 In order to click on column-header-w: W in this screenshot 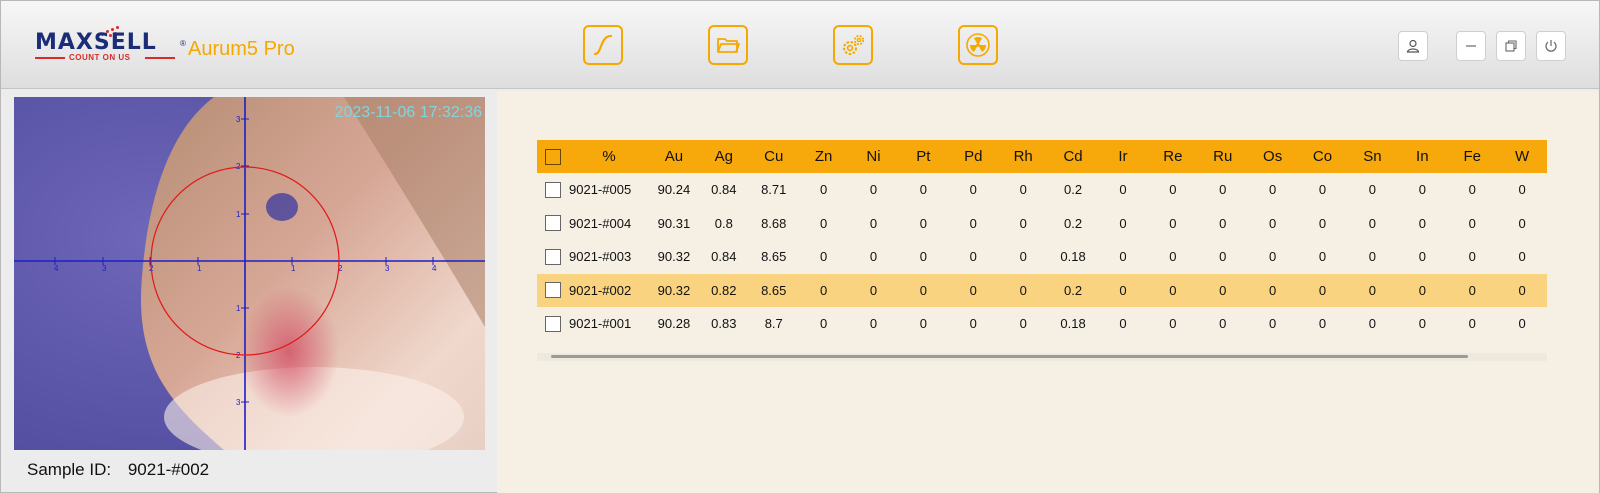, I will do `click(1522, 156)`.